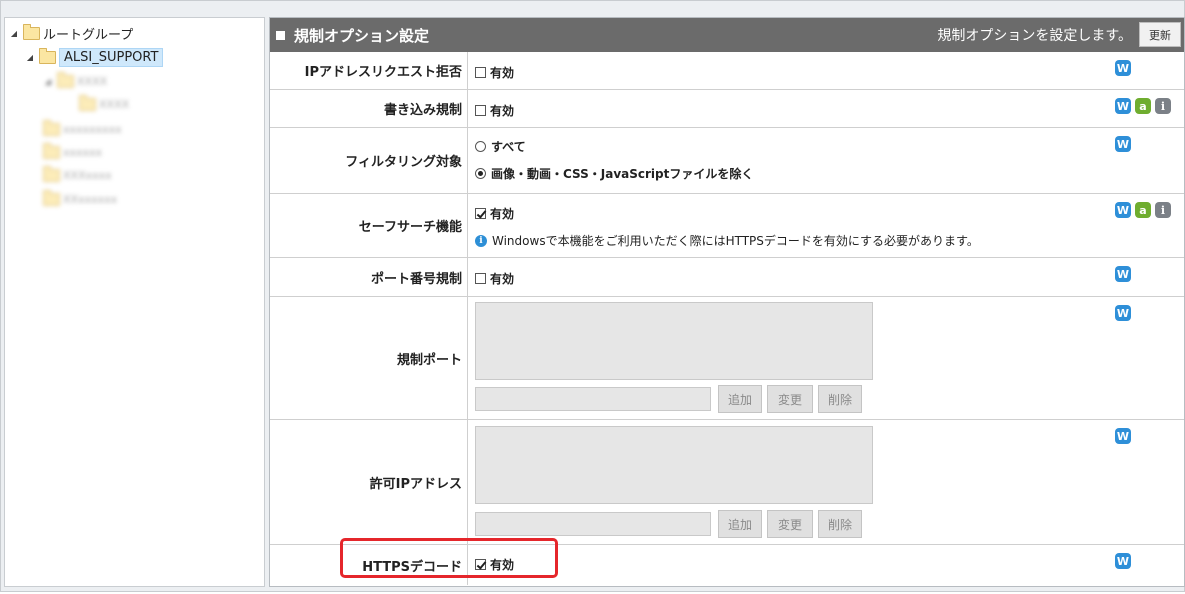  Describe the element at coordinates (92, 81) in the screenshot. I see `tree-node-label: XXXX` at that location.